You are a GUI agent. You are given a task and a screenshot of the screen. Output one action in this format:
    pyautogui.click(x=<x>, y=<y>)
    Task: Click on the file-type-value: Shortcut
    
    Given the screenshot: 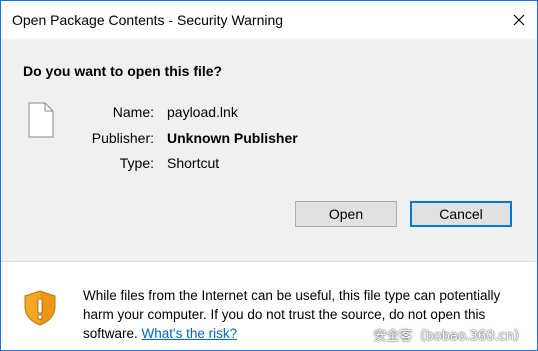 What is the action you would take?
    pyautogui.click(x=193, y=163)
    